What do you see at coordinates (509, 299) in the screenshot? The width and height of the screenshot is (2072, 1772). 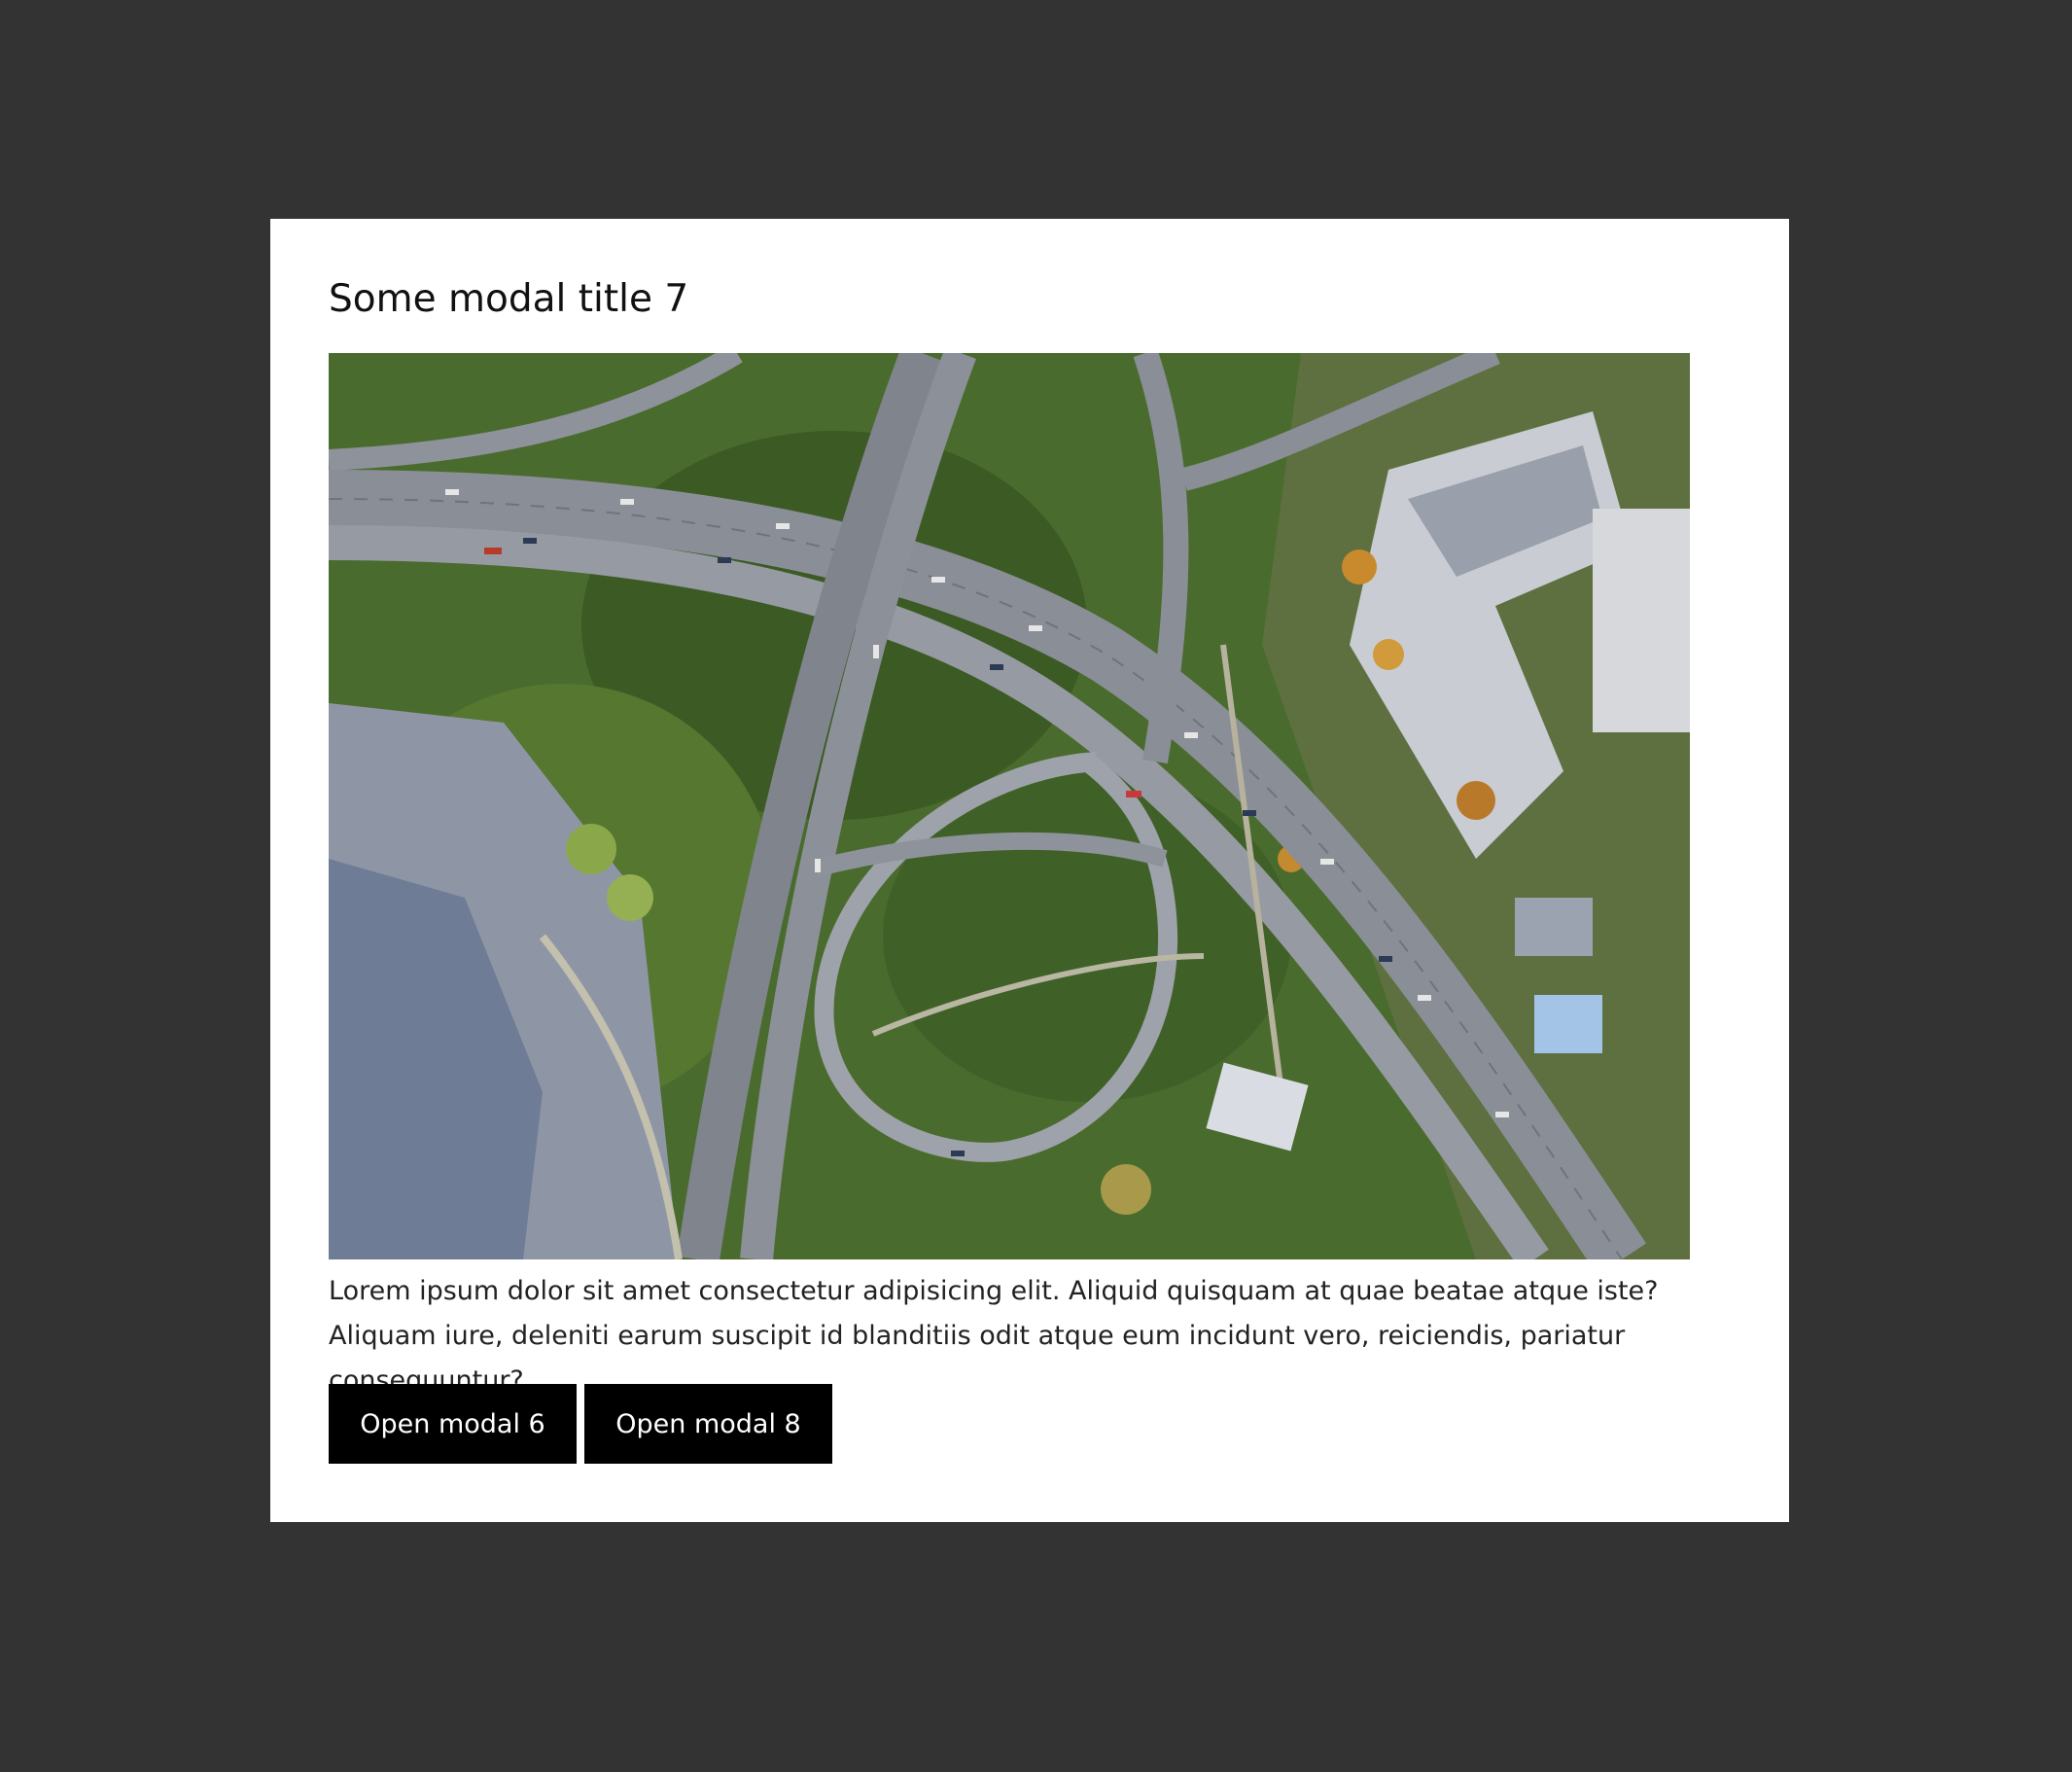 I see `modal-title: Some modal title 7` at bounding box center [509, 299].